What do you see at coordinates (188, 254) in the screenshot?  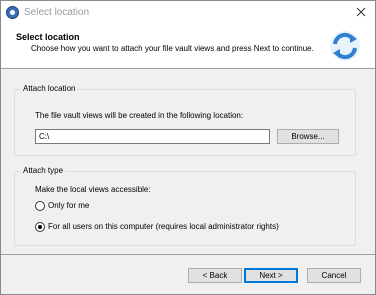 I see `footer-separator` at bounding box center [188, 254].